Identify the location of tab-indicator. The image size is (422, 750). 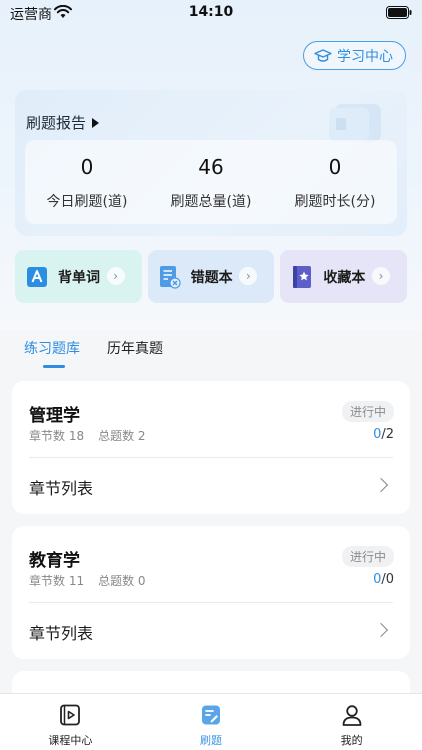
(54, 366).